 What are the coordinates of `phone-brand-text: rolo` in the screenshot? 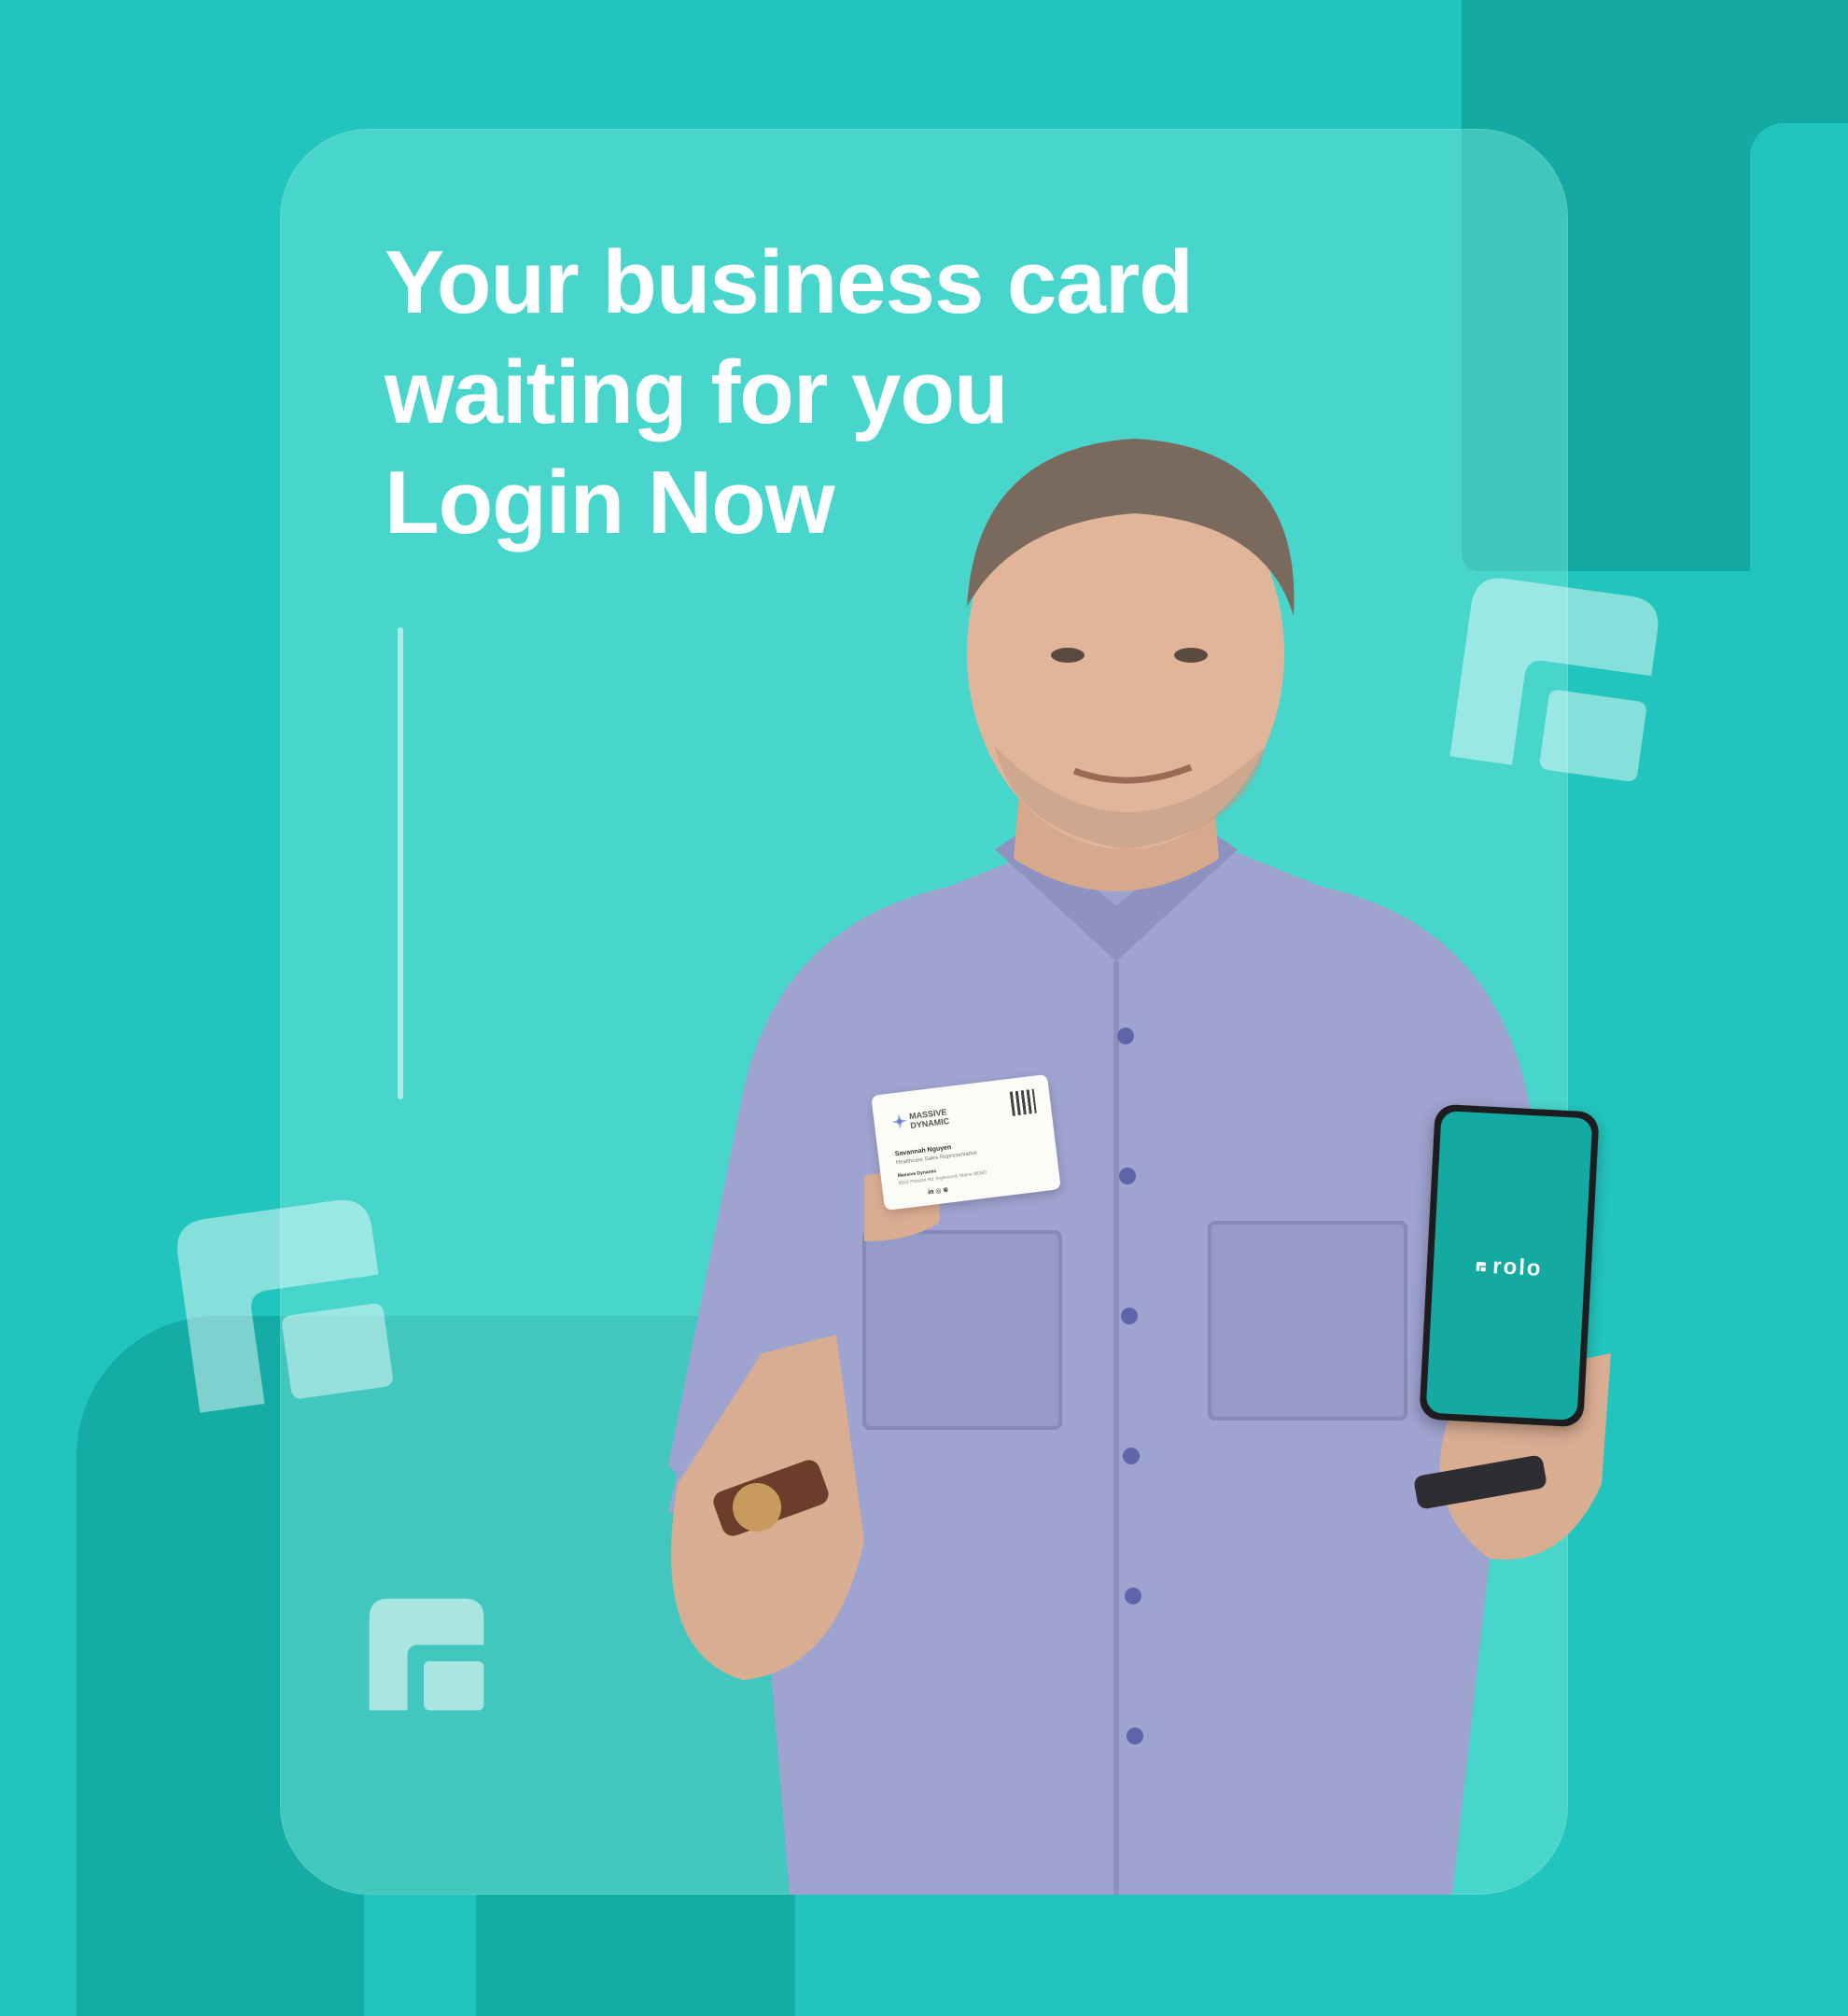 It's located at (1517, 1267).